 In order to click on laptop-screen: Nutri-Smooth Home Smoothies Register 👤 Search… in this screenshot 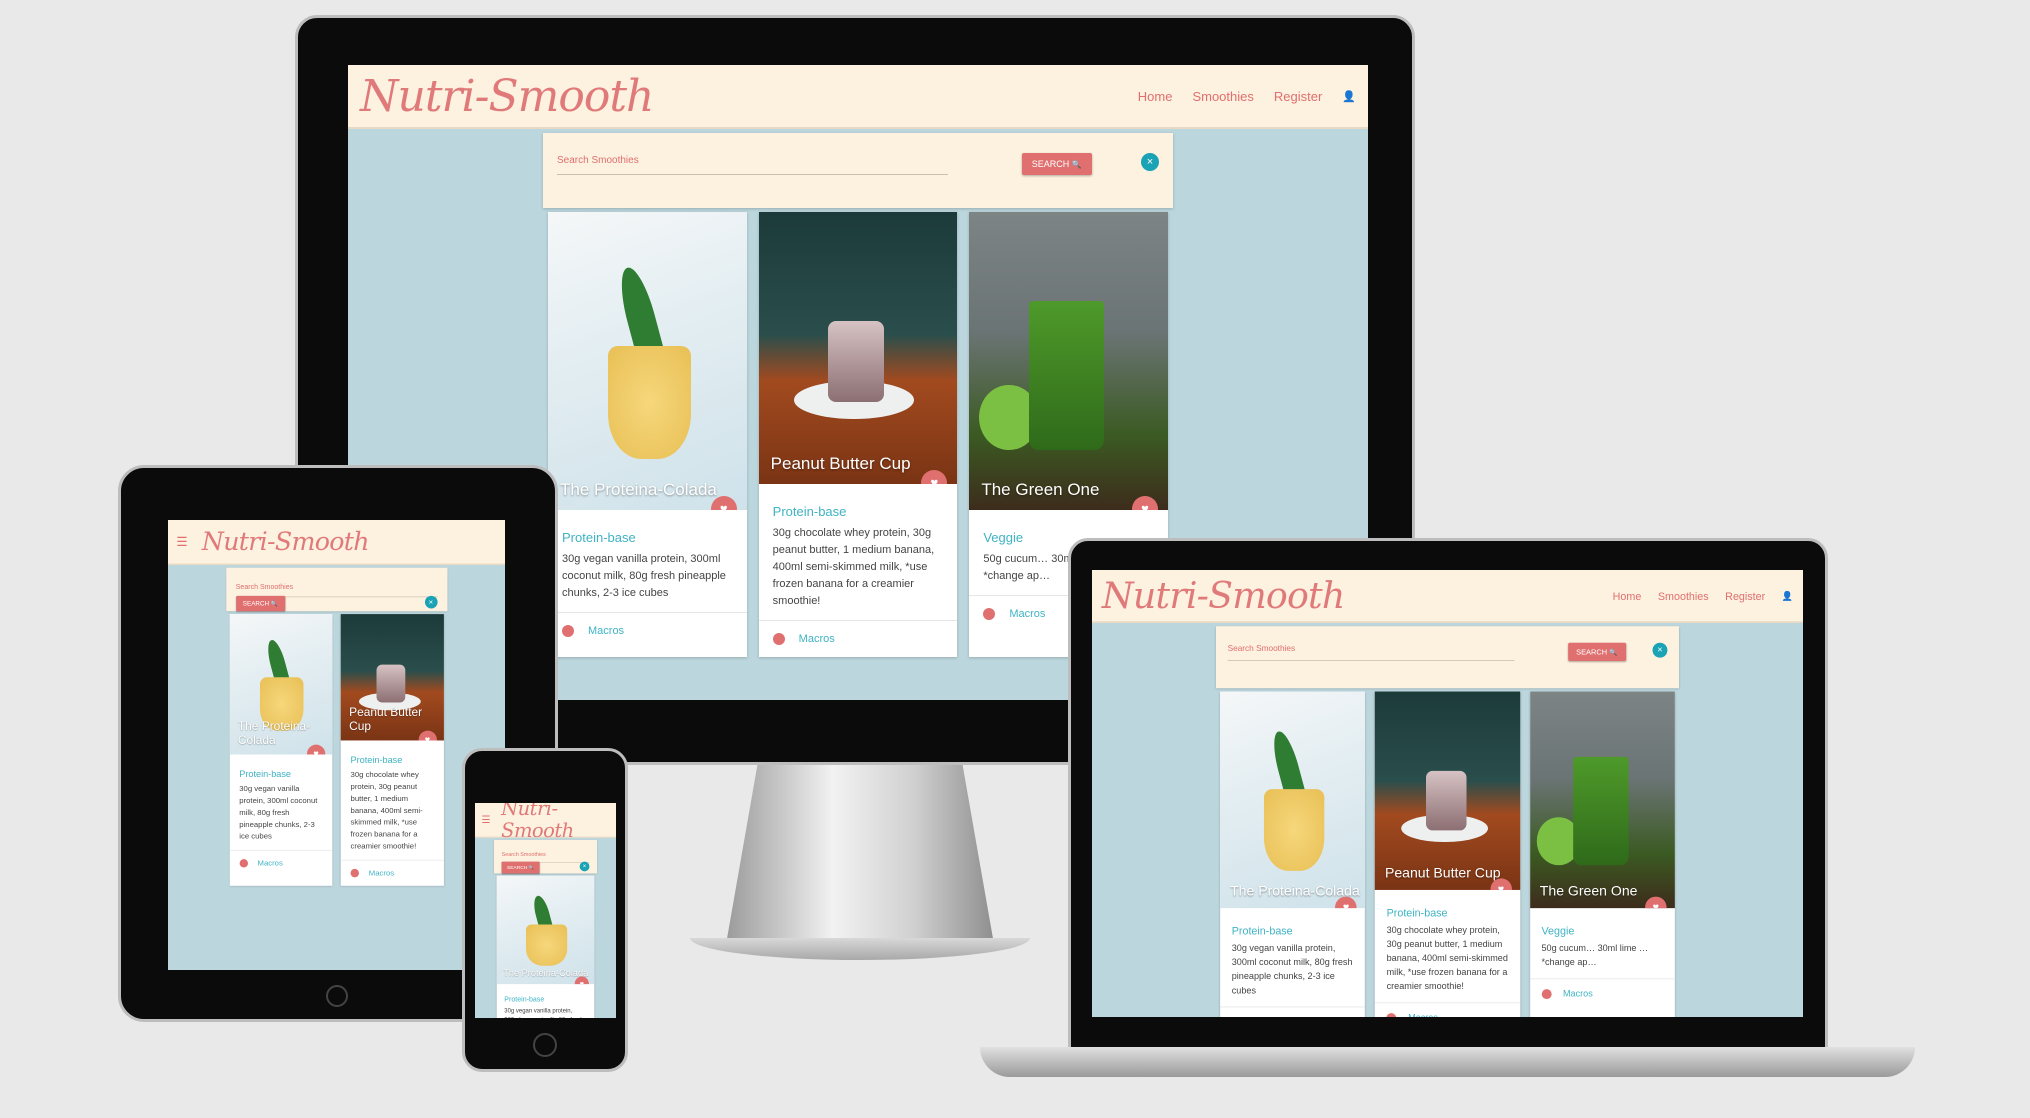, I will do `click(1447, 793)`.